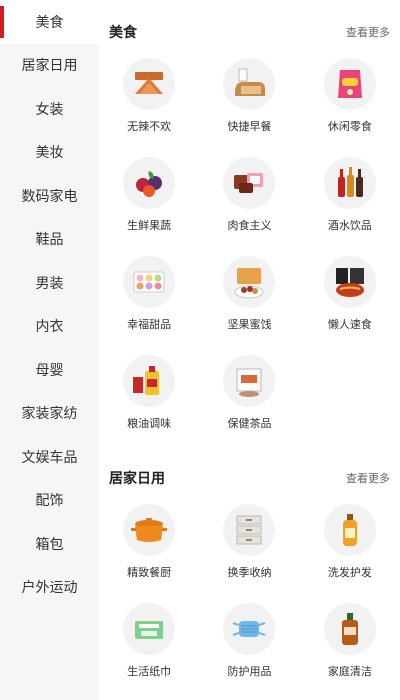 The width and height of the screenshot is (400, 700). What do you see at coordinates (349, 530) in the screenshot?
I see `shampoo-icon` at bounding box center [349, 530].